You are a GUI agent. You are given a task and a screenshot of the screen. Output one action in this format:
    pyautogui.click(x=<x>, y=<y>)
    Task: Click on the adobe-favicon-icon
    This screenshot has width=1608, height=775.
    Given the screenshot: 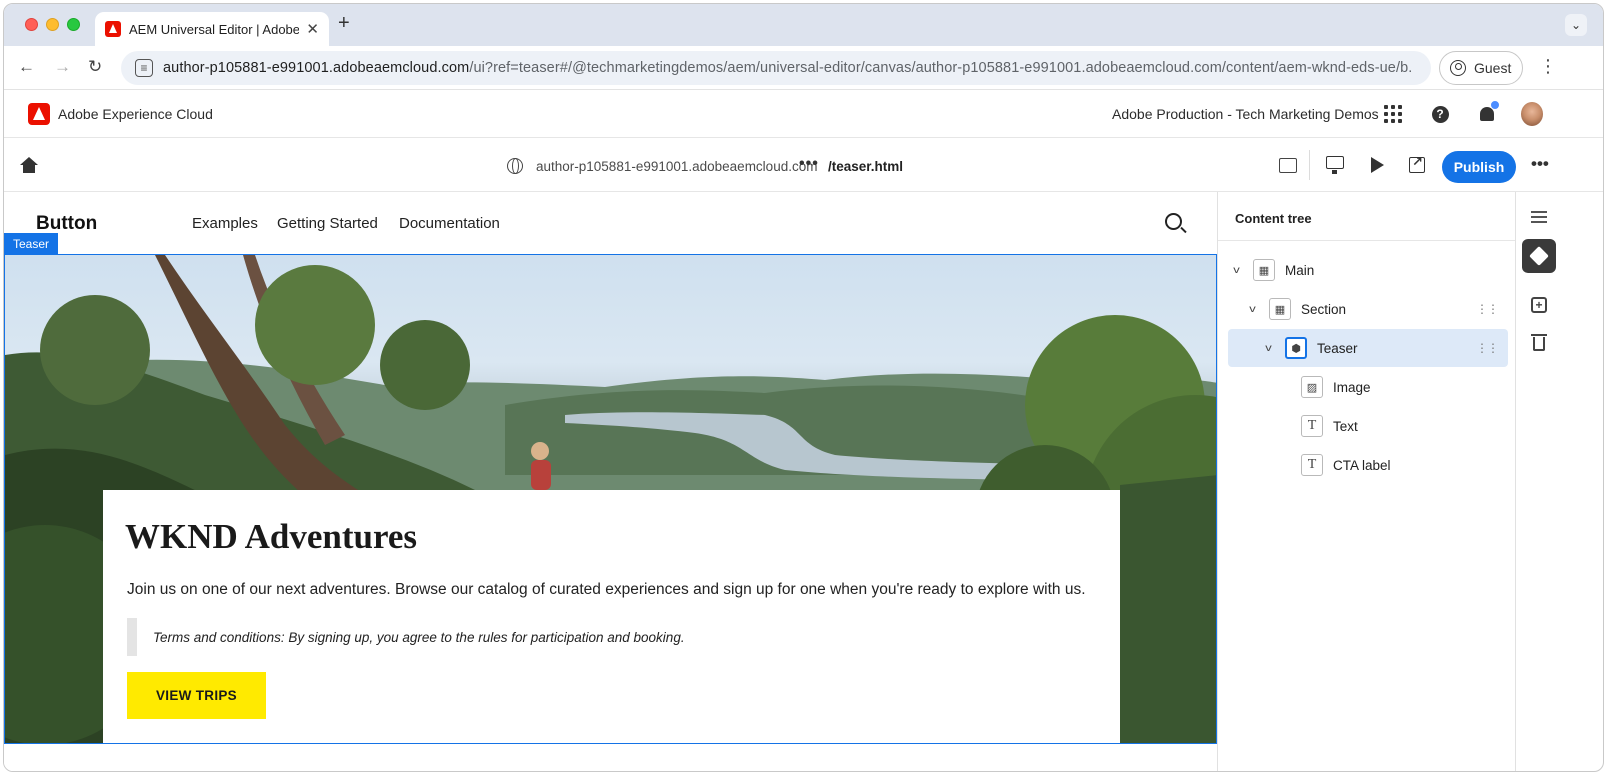 What is the action you would take?
    pyautogui.click(x=113, y=29)
    